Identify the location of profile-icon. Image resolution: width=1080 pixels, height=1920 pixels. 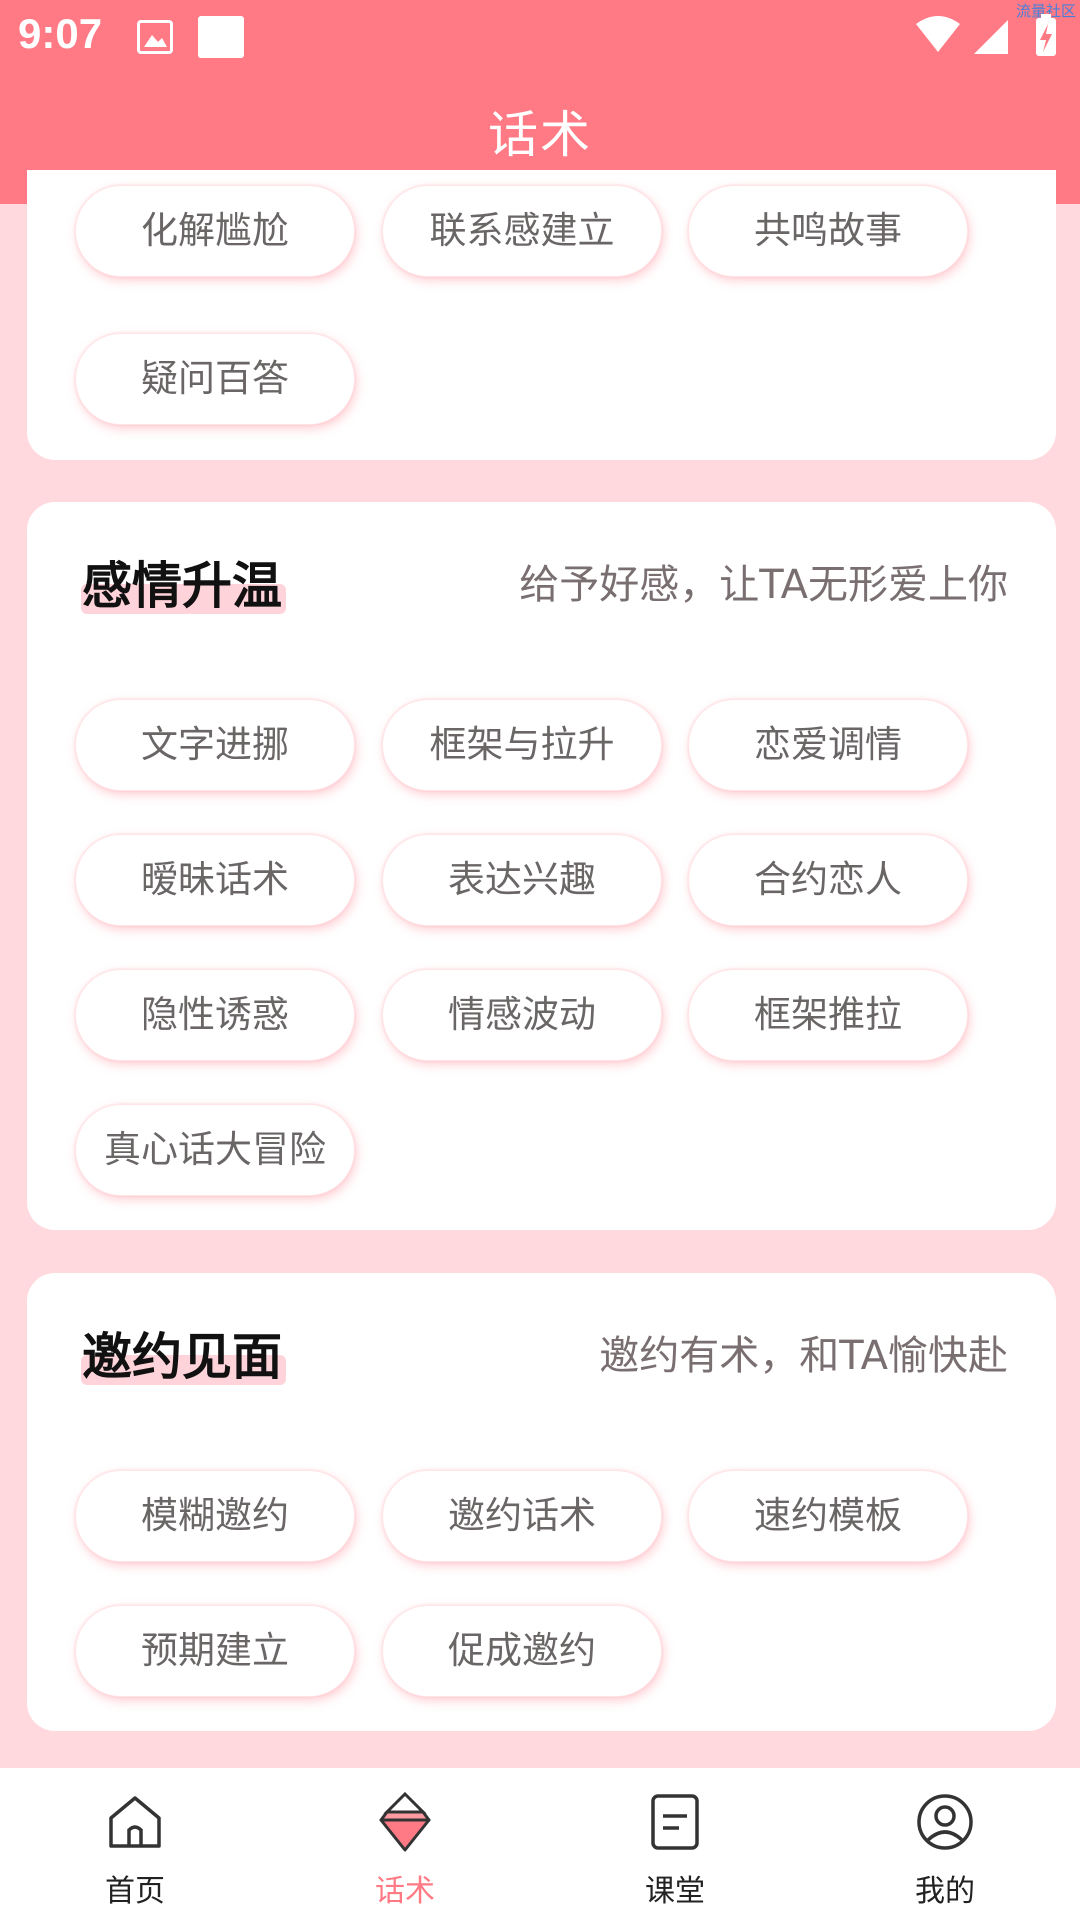
(945, 1822).